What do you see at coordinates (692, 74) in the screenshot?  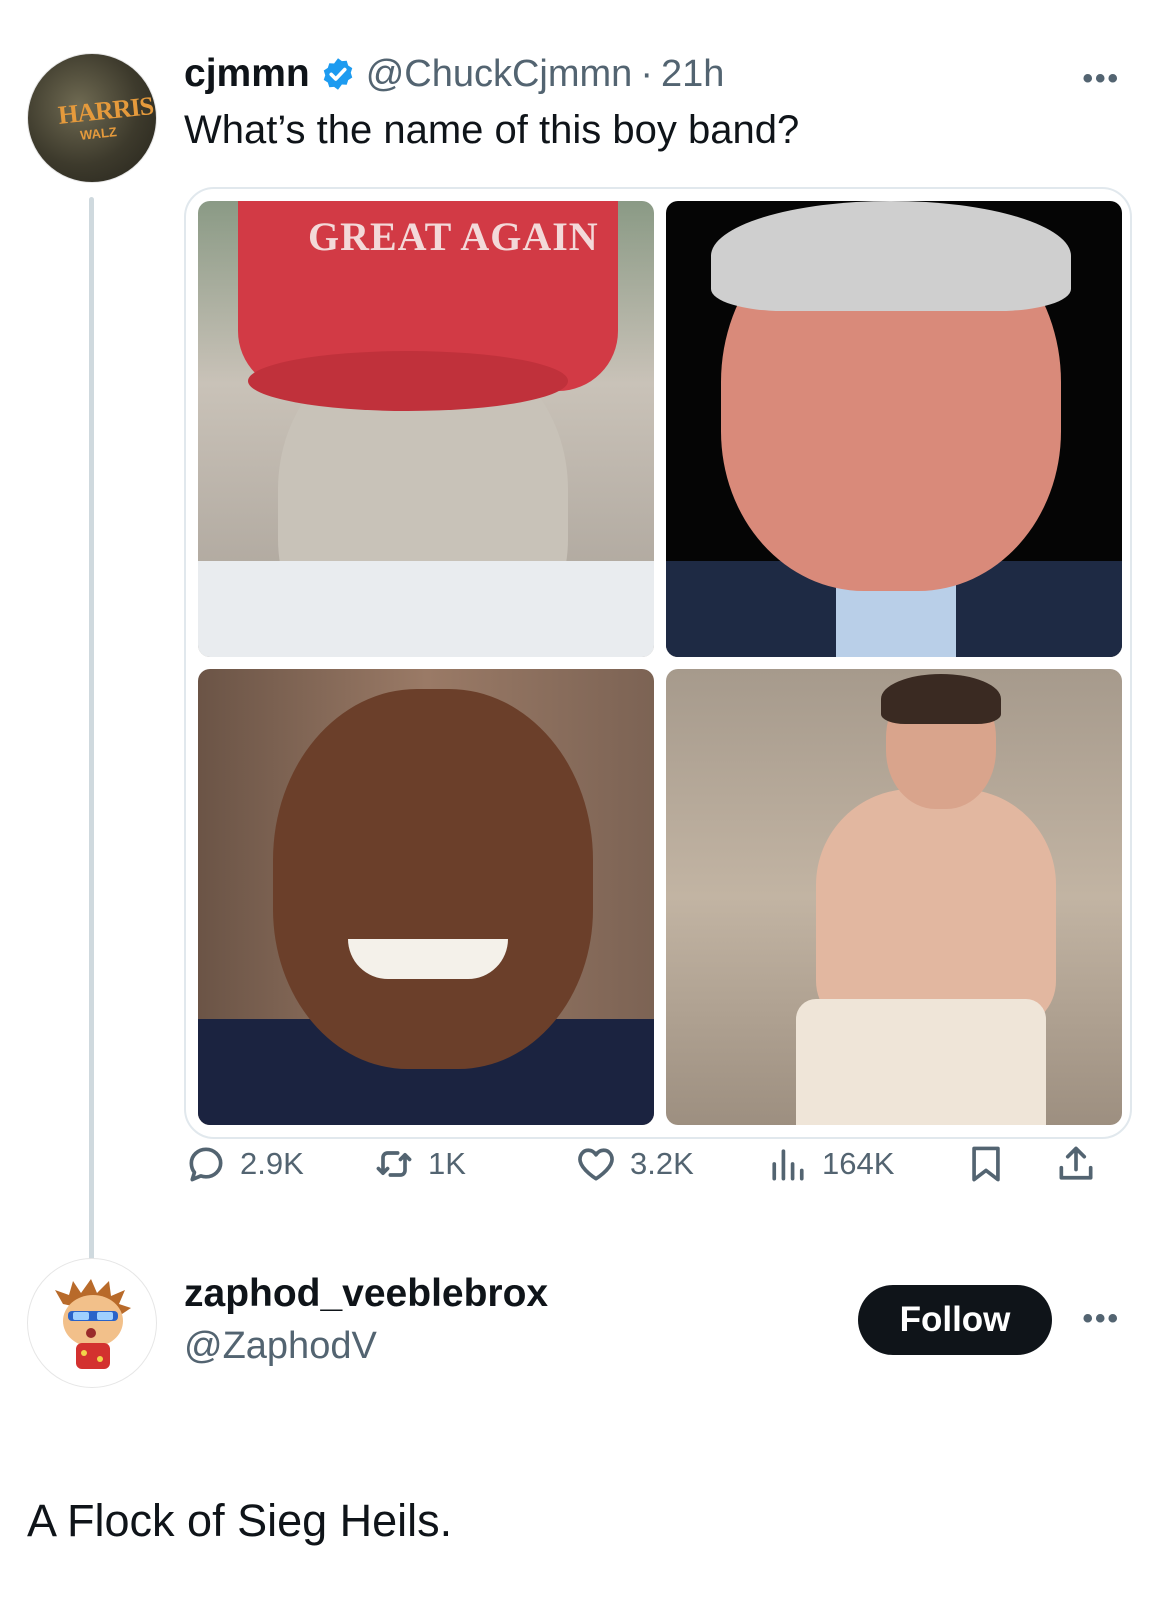 I see `tweet-timestamp: 21h` at bounding box center [692, 74].